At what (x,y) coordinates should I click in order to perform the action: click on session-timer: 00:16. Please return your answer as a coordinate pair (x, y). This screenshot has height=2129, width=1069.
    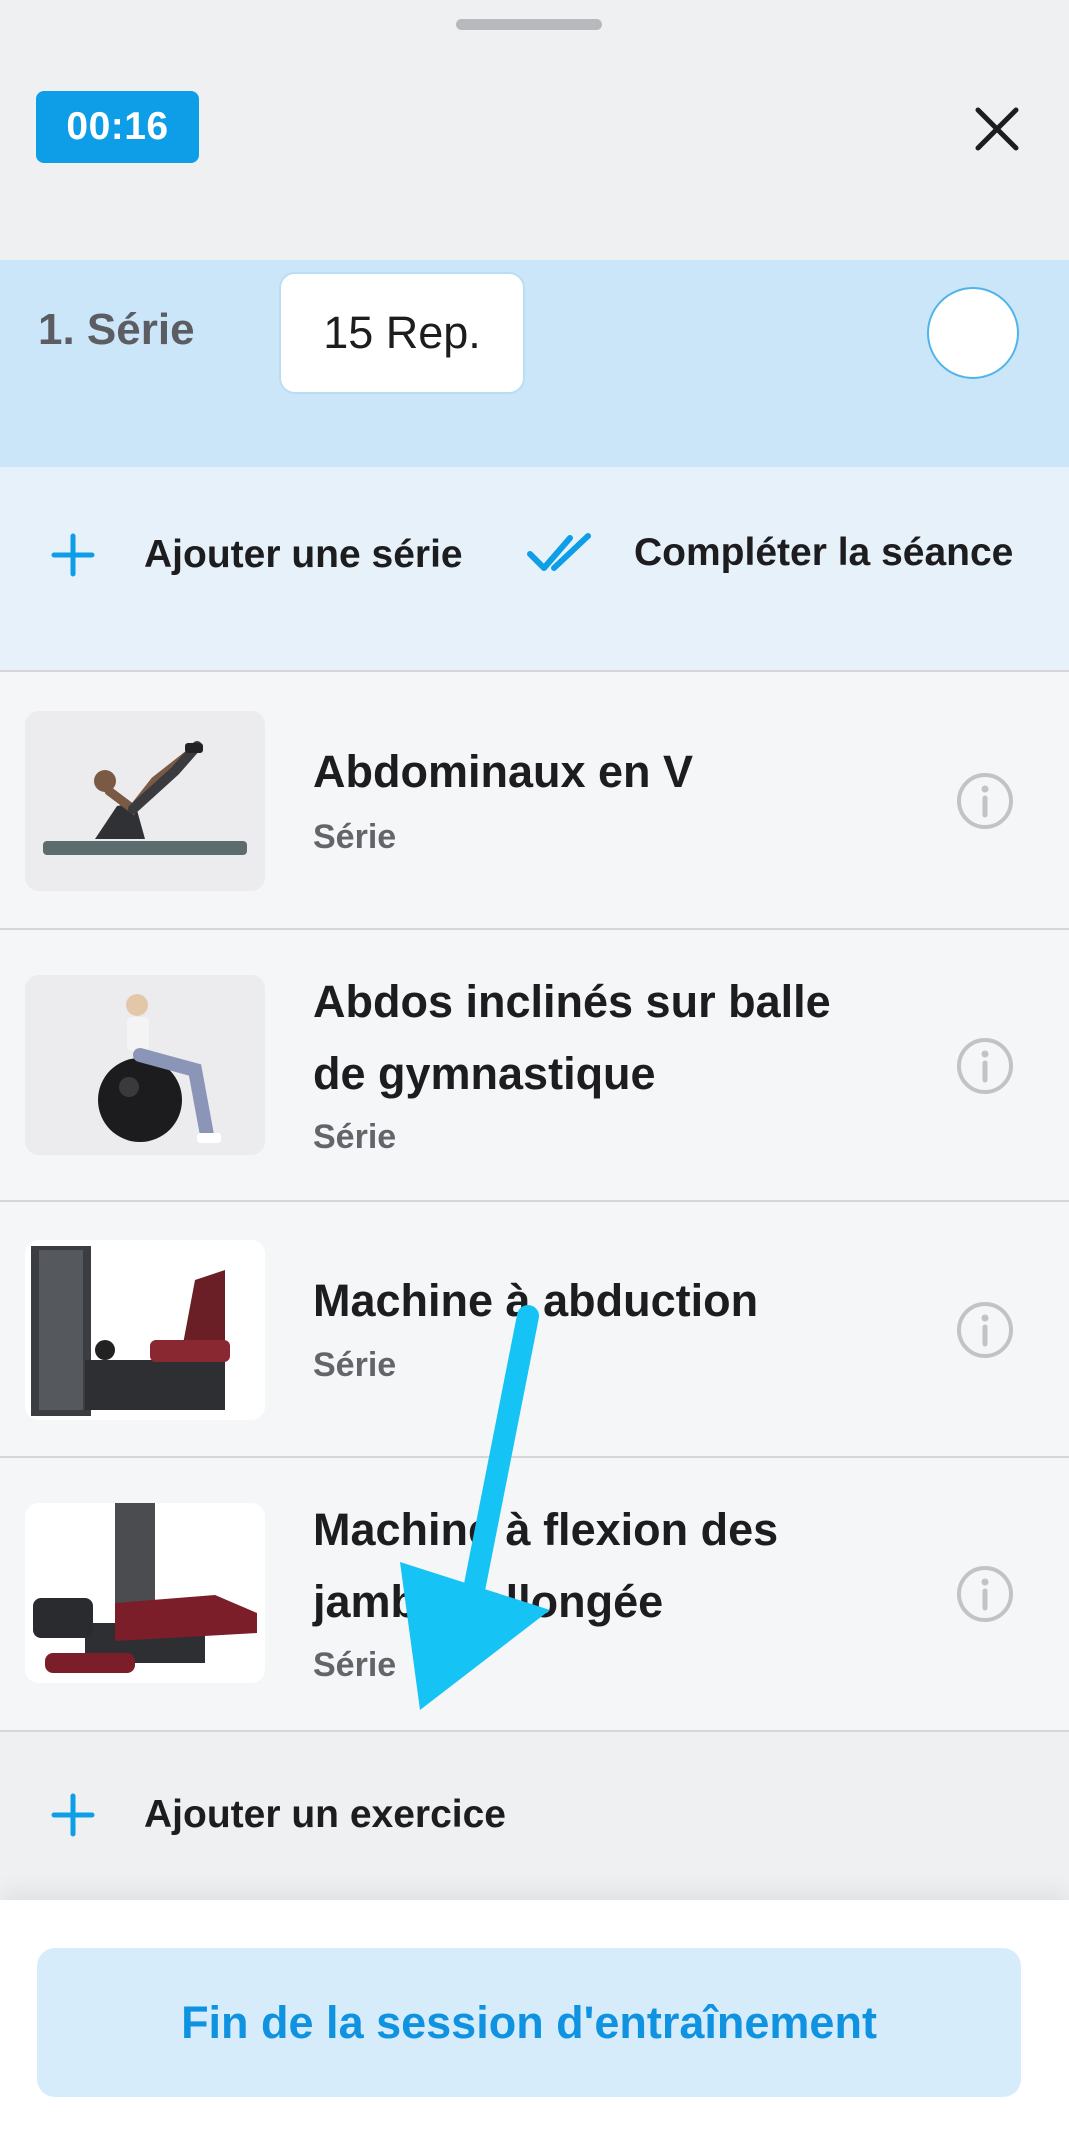
    Looking at the image, I should click on (117, 127).